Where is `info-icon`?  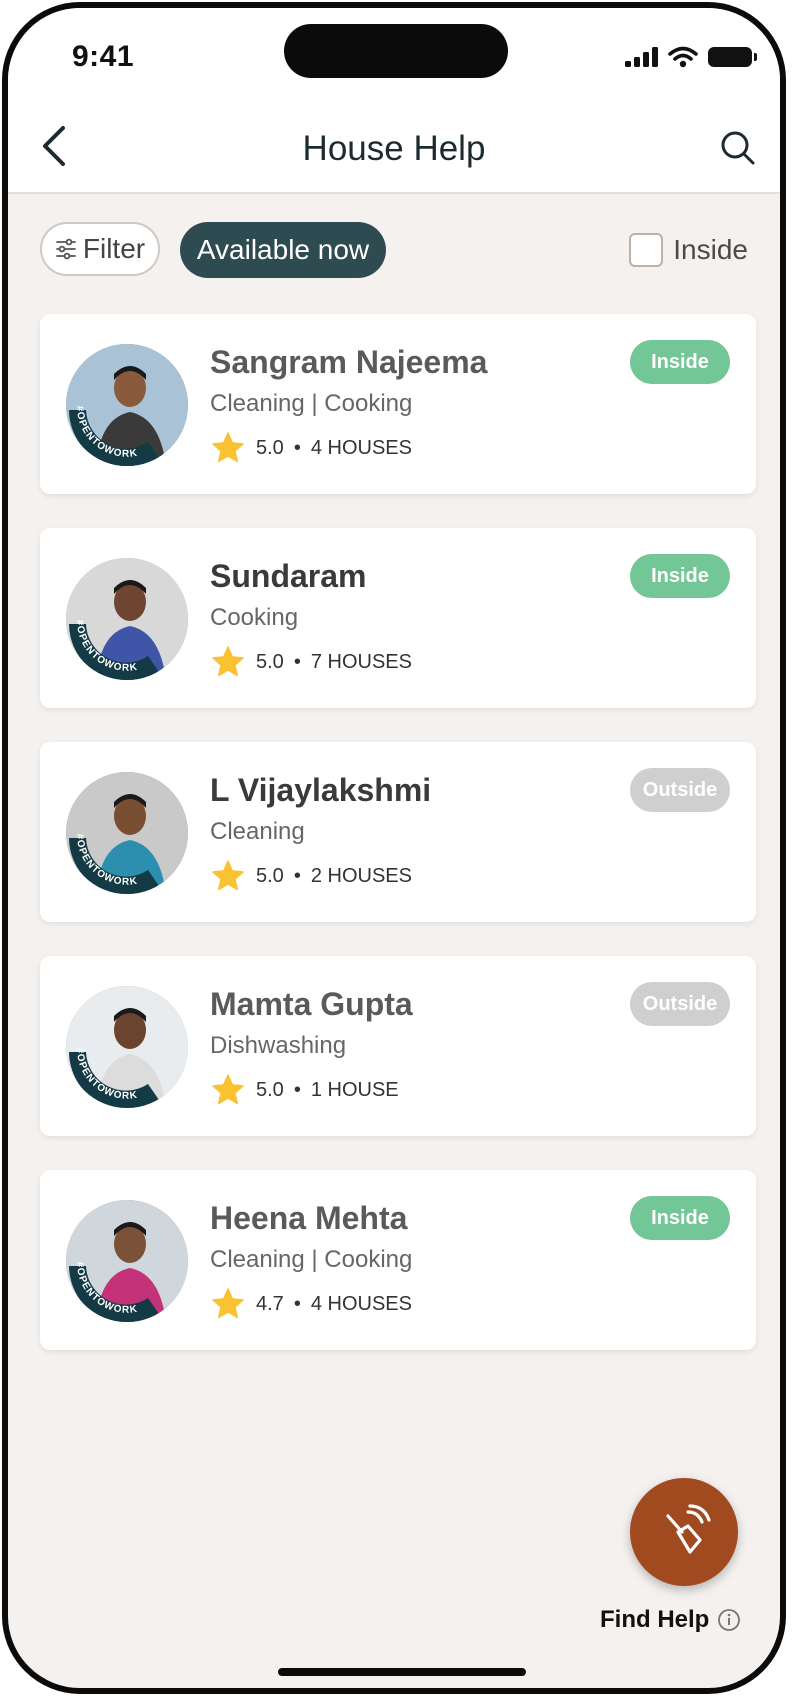
info-icon is located at coordinates (729, 1620).